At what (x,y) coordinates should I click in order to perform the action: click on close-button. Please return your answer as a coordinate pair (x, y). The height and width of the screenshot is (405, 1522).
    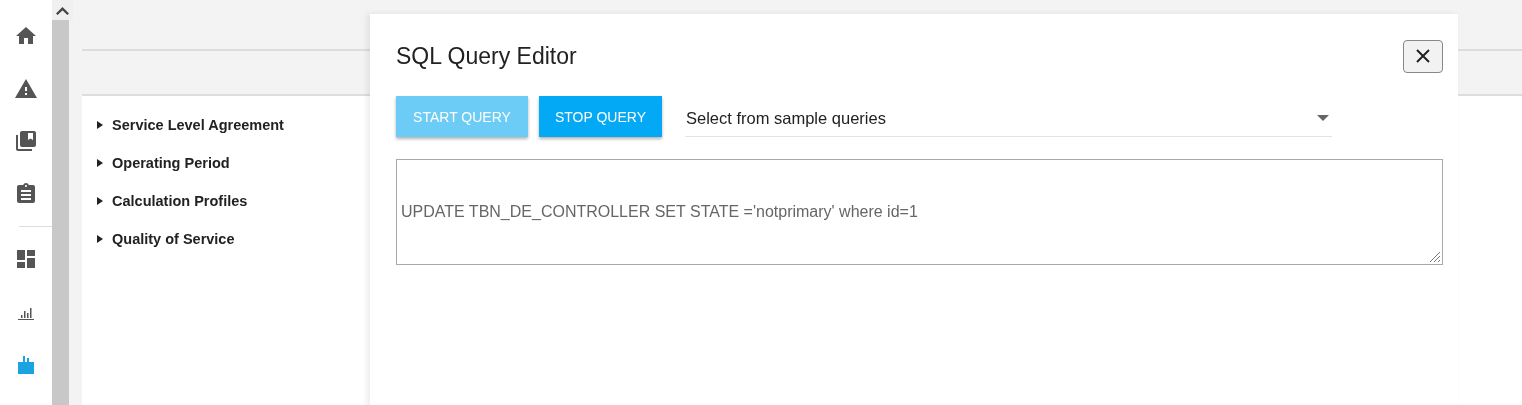
    Looking at the image, I should click on (1423, 56).